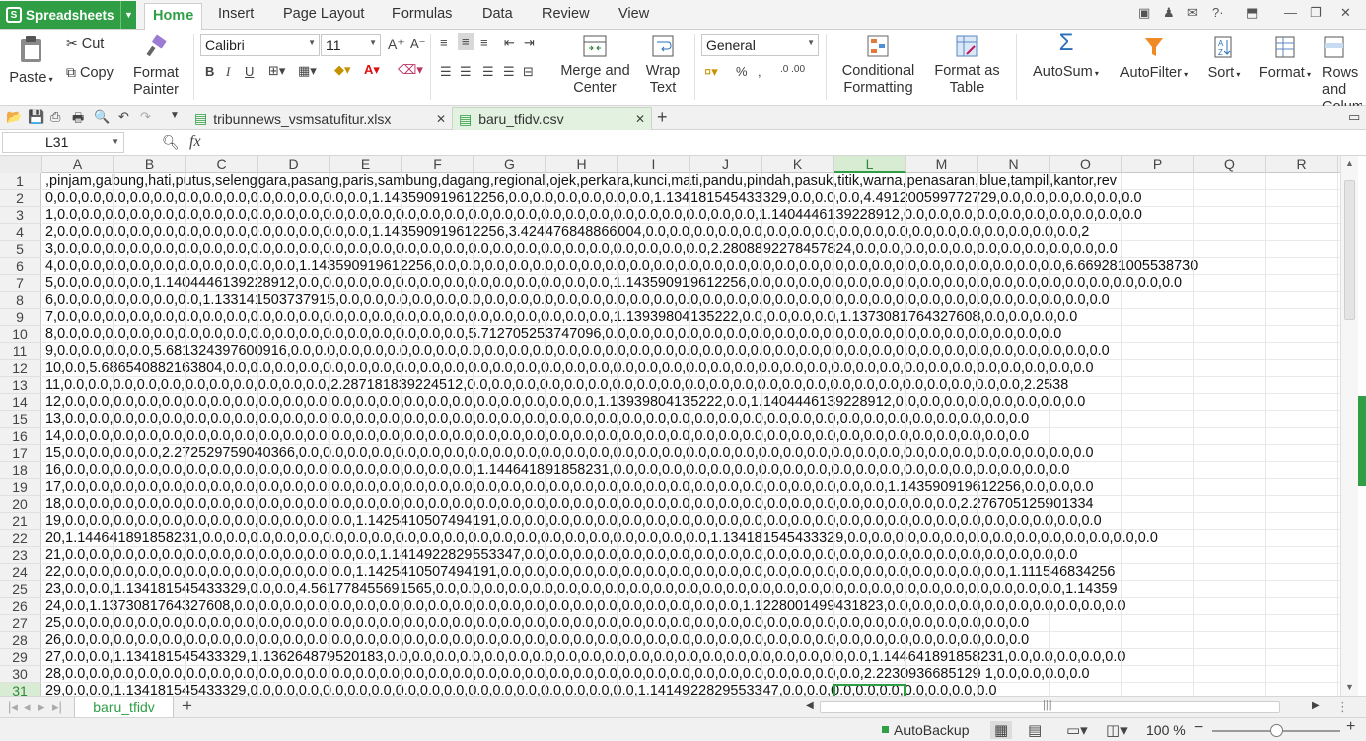 The image size is (1366, 741). I want to click on row-header: 25, so click(20, 589).